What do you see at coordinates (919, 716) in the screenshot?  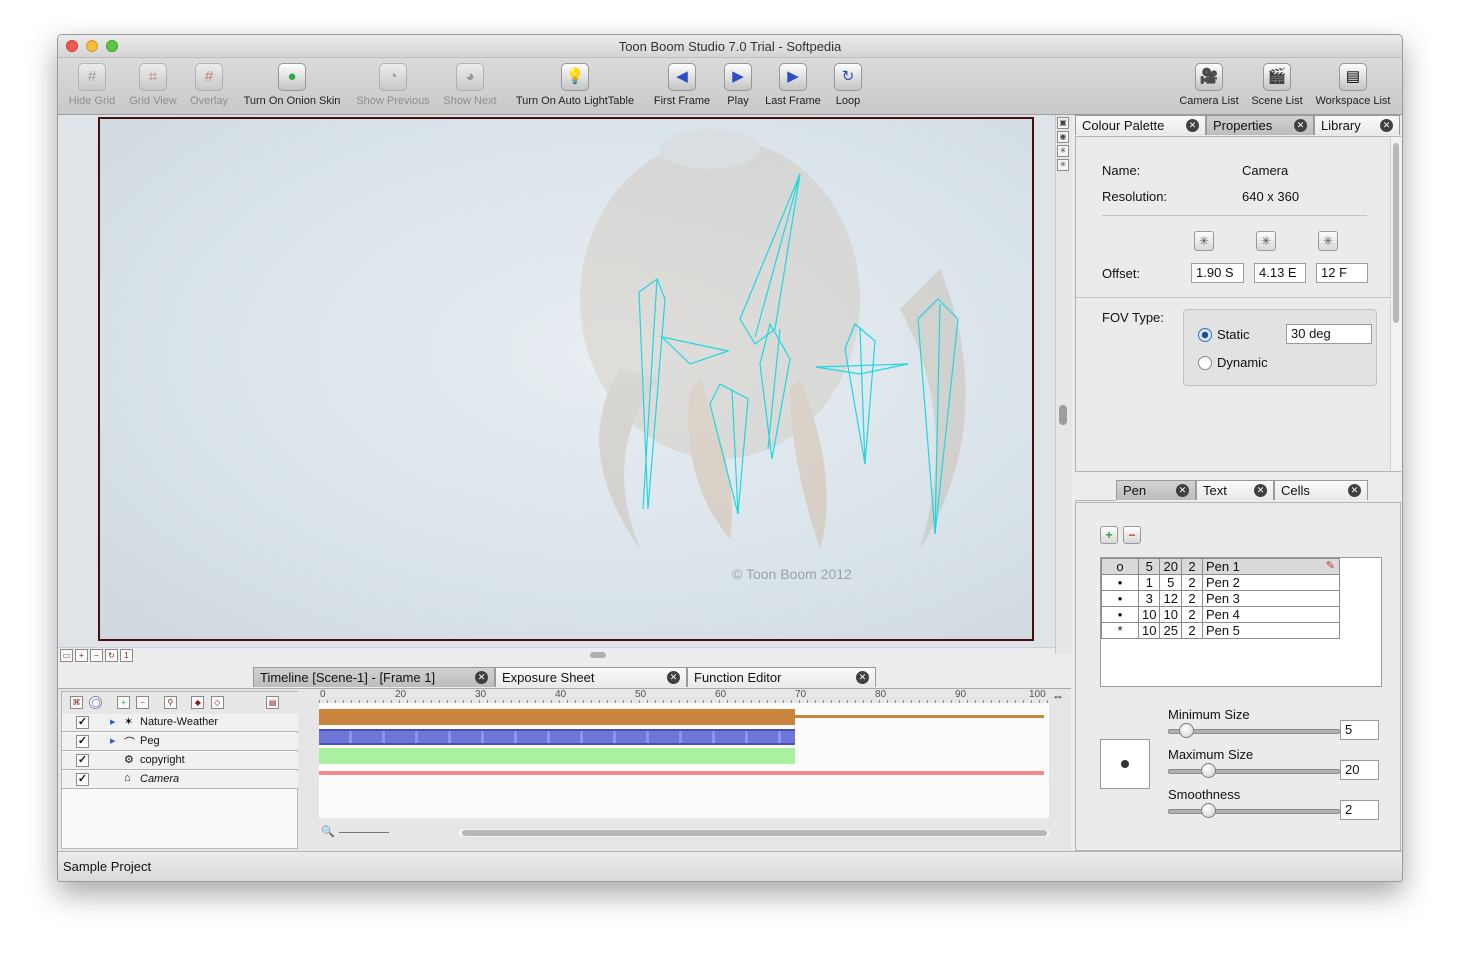 I see `nature-weather-hold` at bounding box center [919, 716].